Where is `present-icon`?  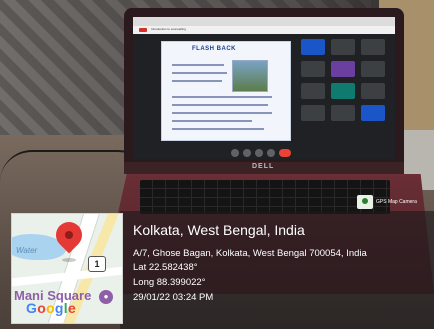 present-icon is located at coordinates (271, 153).